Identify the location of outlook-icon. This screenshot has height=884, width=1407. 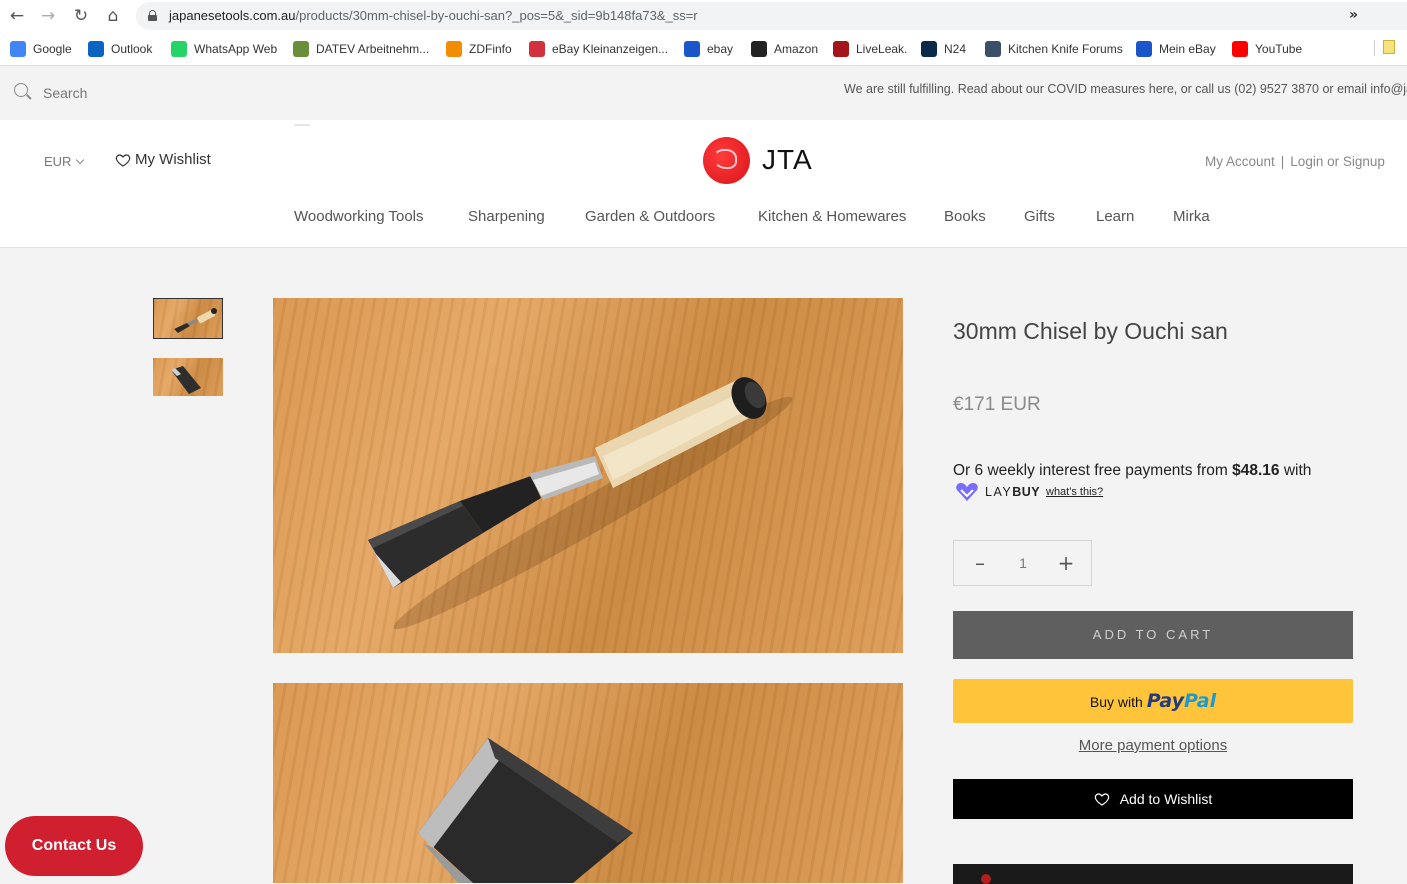
(96, 49).